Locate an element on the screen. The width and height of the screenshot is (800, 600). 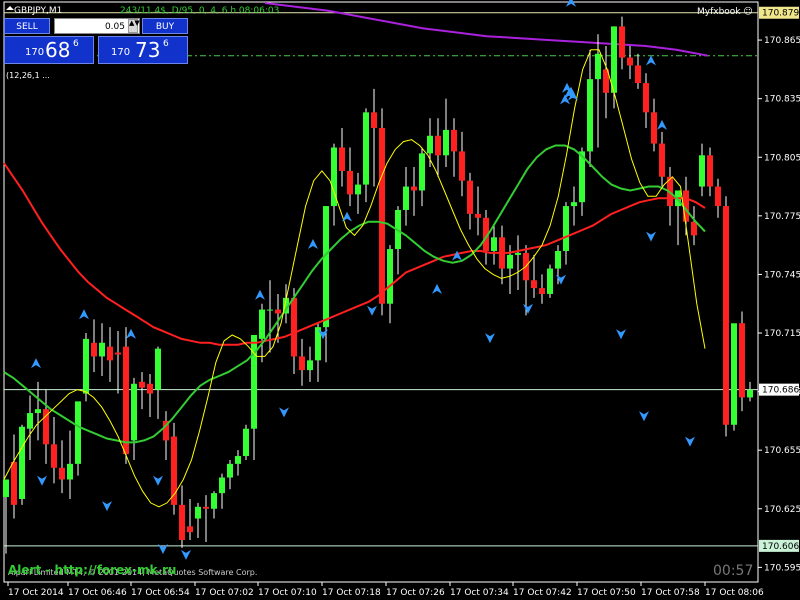
alert-text: Alert - http://forex-mk.ru is located at coordinates (92, 570).